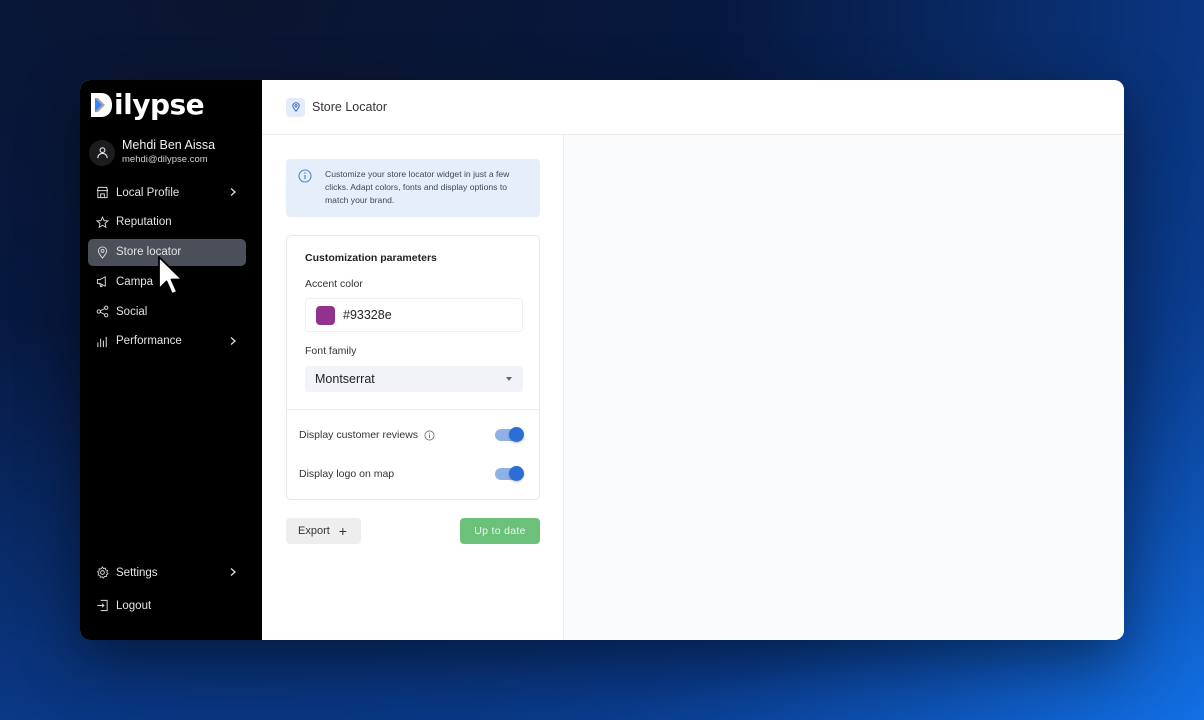  I want to click on status-label: Up to date, so click(500, 531).